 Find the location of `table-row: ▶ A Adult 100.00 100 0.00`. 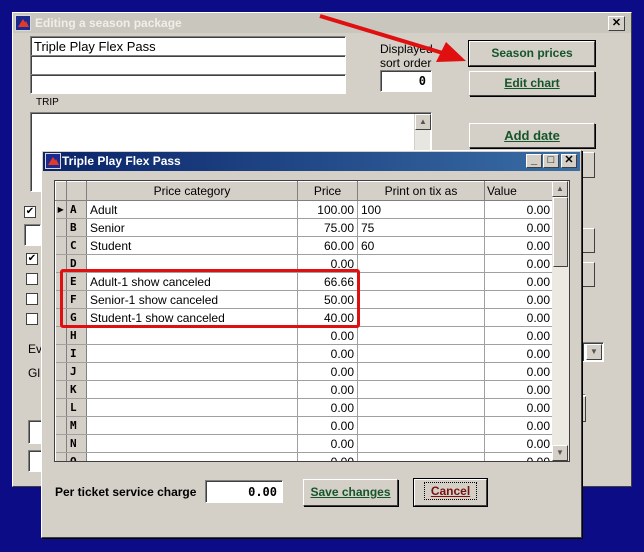

table-row: ▶ A Adult 100.00 100 0.00 is located at coordinates (304, 209).